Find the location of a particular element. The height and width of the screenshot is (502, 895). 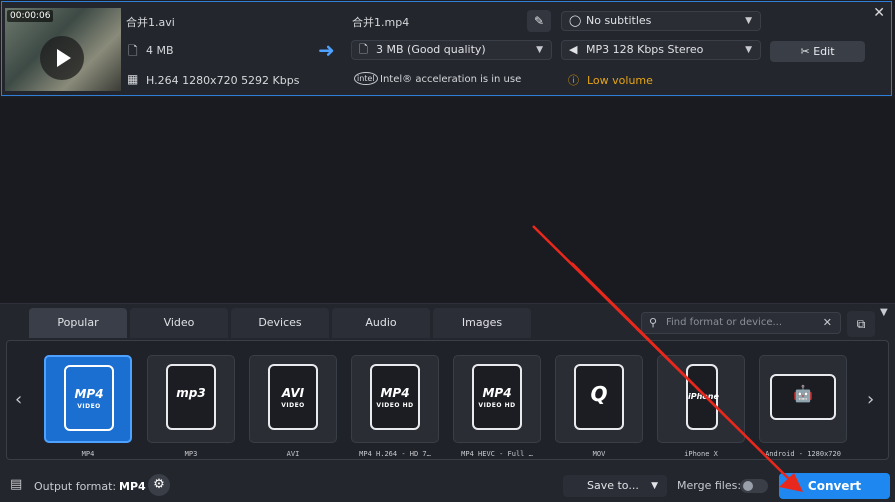

thumbnail-time: 00:00:06 is located at coordinates (30, 16).